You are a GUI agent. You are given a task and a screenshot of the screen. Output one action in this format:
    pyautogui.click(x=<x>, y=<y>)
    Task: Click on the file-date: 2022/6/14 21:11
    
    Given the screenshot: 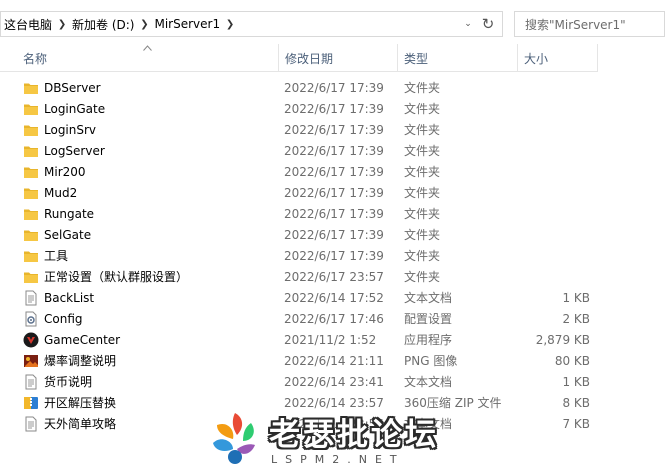 What is the action you would take?
    pyautogui.click(x=334, y=361)
    